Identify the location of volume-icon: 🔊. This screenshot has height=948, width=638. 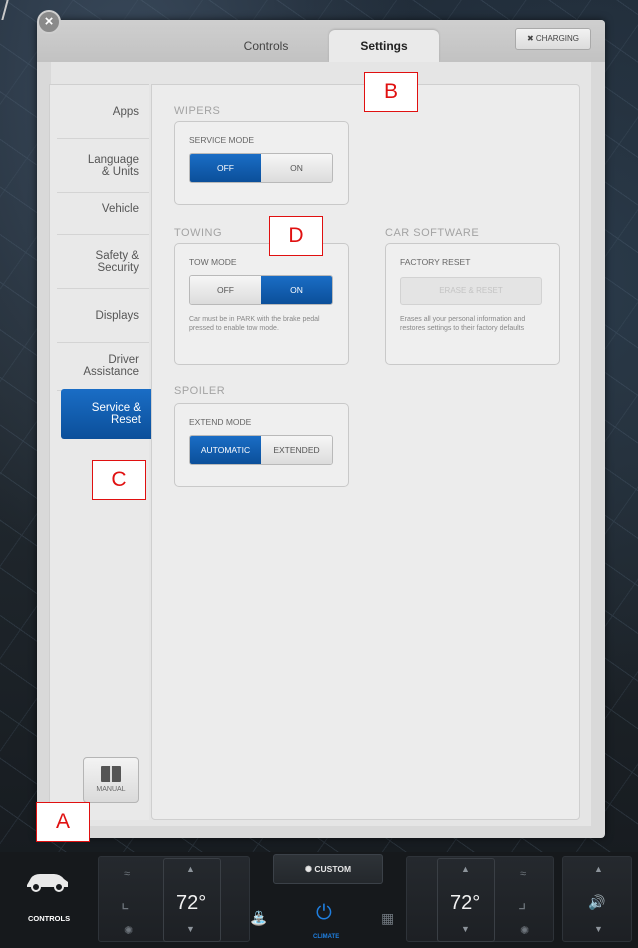
(596, 902).